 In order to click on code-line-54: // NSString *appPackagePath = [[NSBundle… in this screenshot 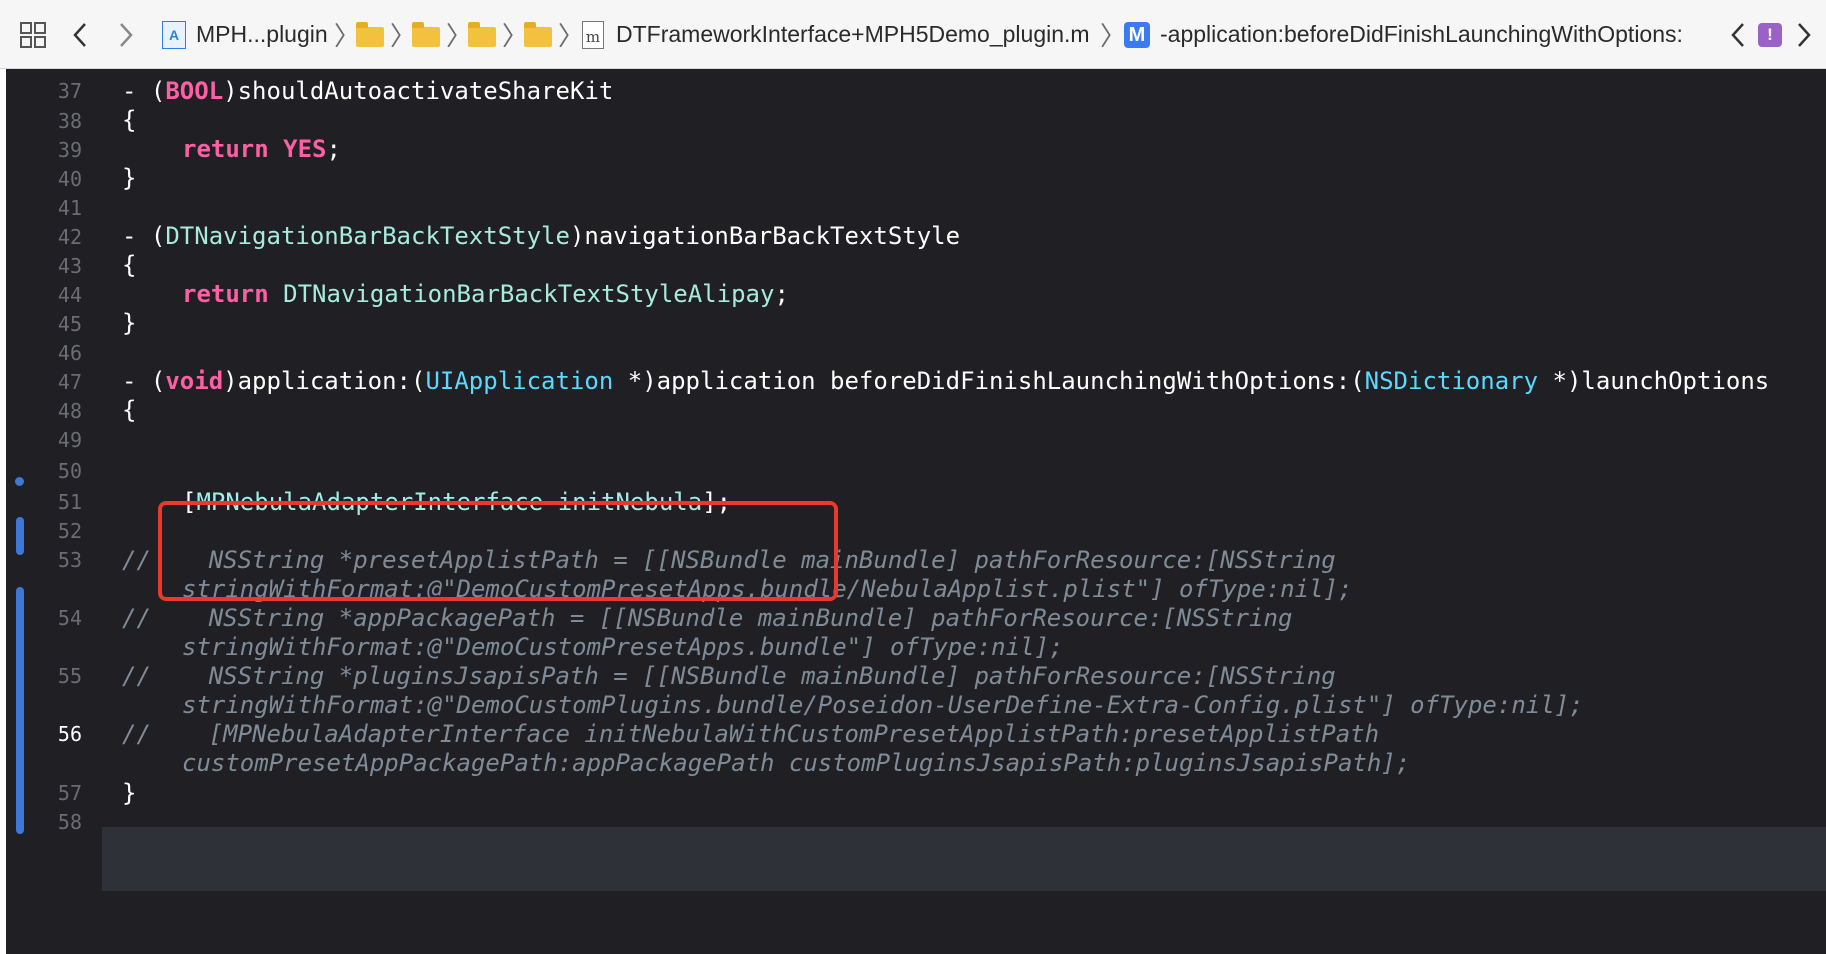, I will do `click(707, 618)`.